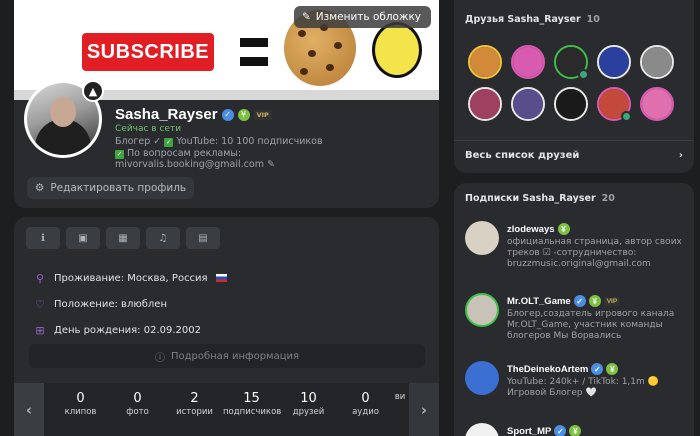  Describe the element at coordinates (40, 278) in the screenshot. I see `location-pin-icon: ⚲` at that location.